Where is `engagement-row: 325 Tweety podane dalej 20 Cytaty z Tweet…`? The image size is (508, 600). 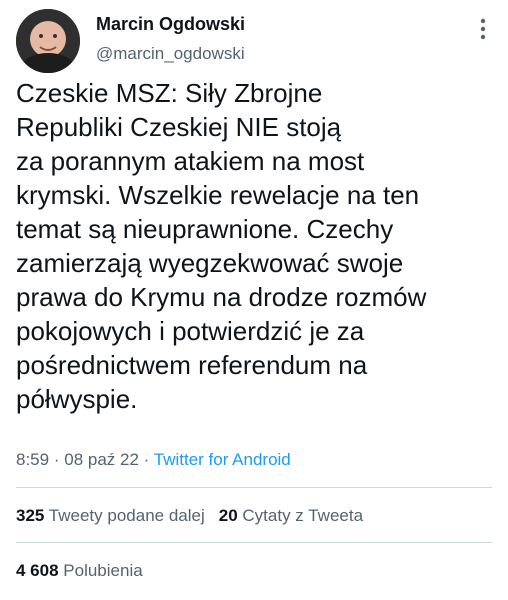
engagement-row: 325 Tweety podane dalej 20 Cytaty z Tweet… is located at coordinates (189, 516).